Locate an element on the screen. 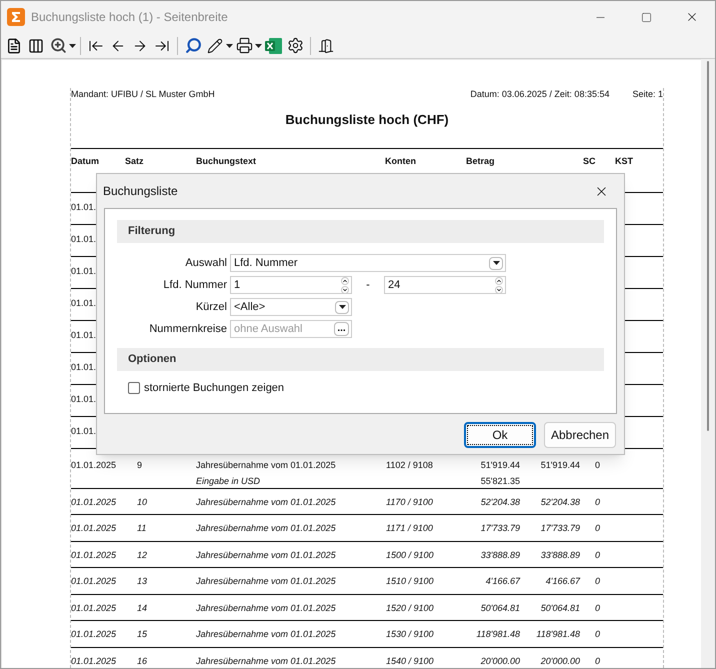  number-cell-text: 16 is located at coordinates (142, 661).